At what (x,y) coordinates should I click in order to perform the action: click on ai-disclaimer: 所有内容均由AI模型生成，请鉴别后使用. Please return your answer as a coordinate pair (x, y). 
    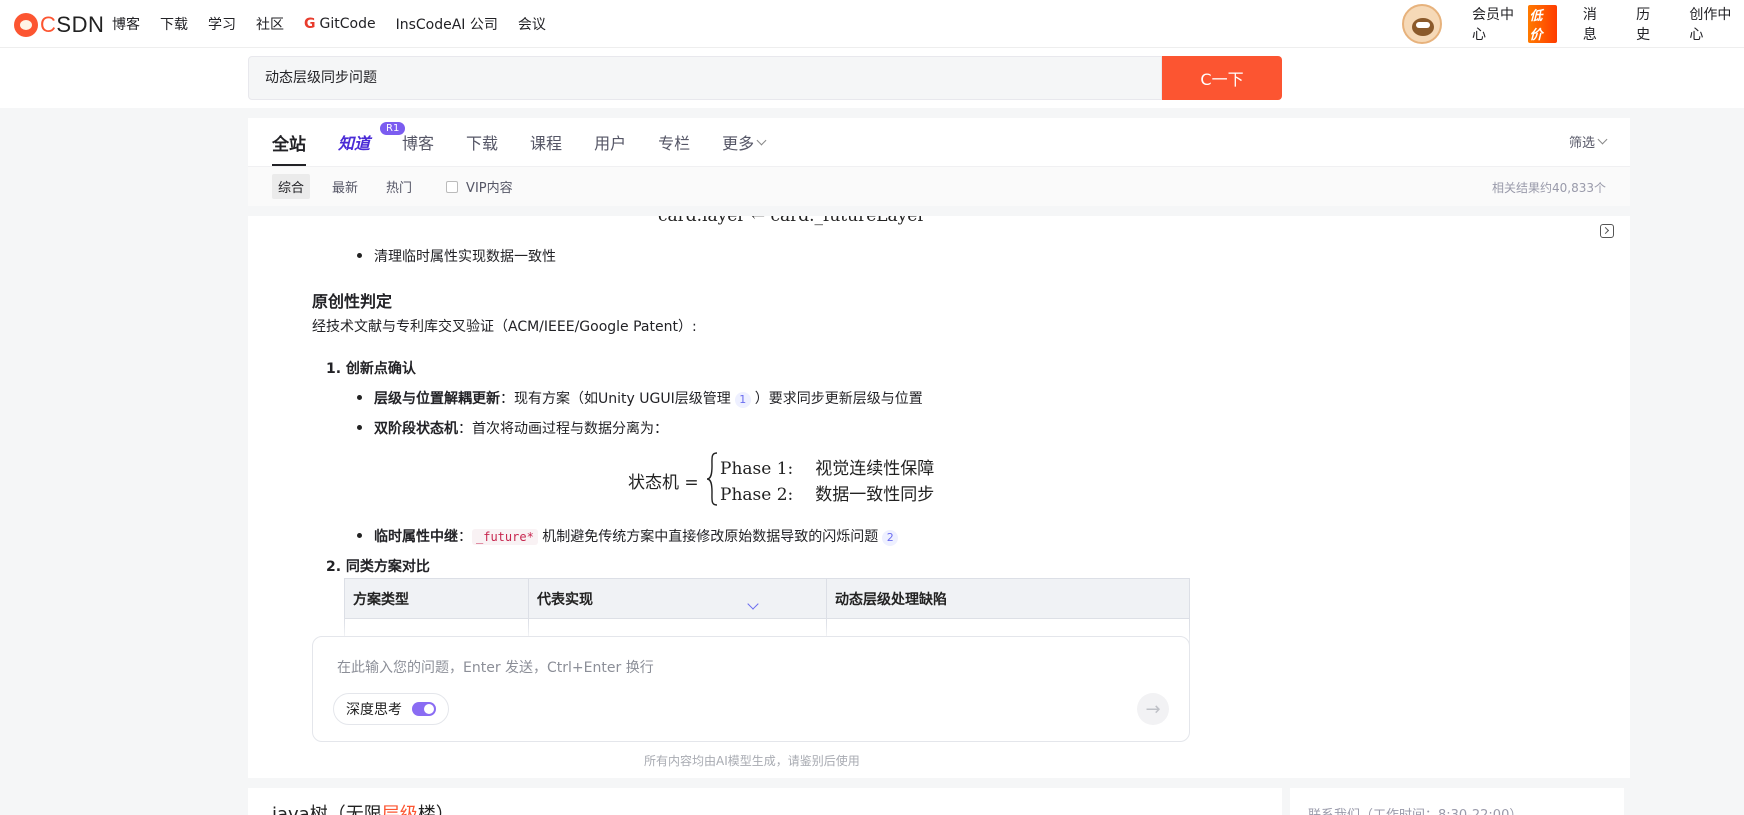
    Looking at the image, I should click on (752, 761).